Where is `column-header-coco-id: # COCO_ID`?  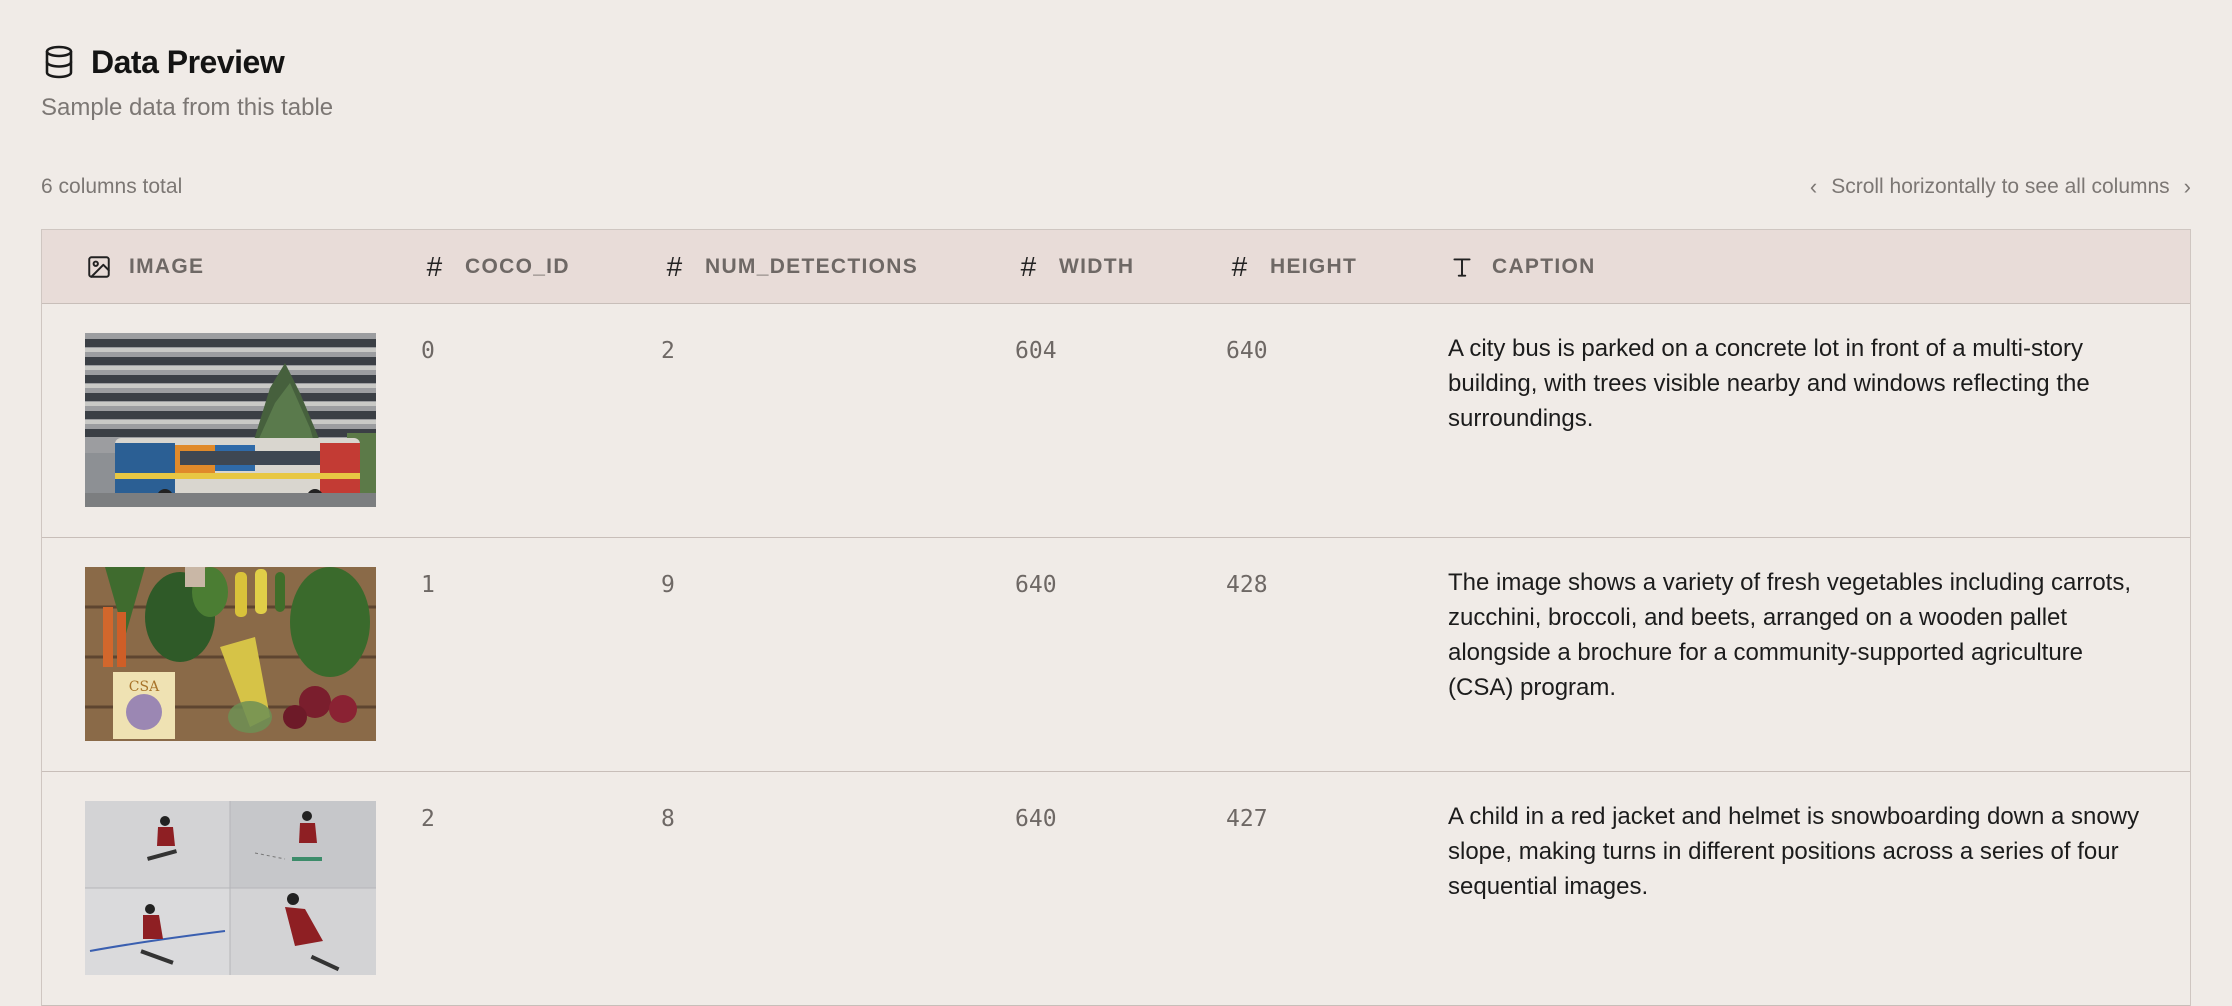
column-header-coco-id: # COCO_ID is located at coordinates (541, 266).